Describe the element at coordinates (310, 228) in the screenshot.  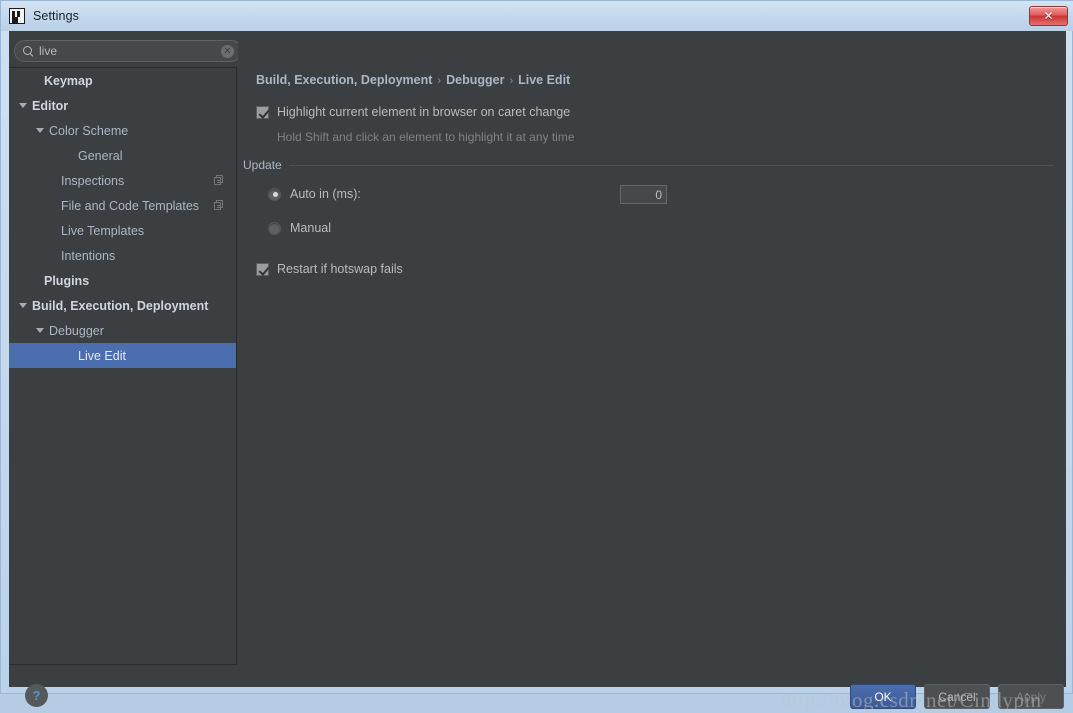
I see `manual-radio-label: Manual` at that location.